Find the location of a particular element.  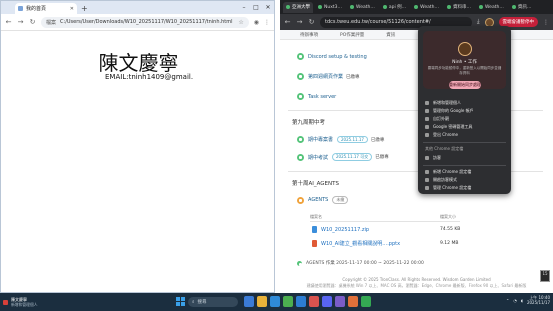

activity-agents: AGENTS 未繳 is located at coordinates (323, 200).